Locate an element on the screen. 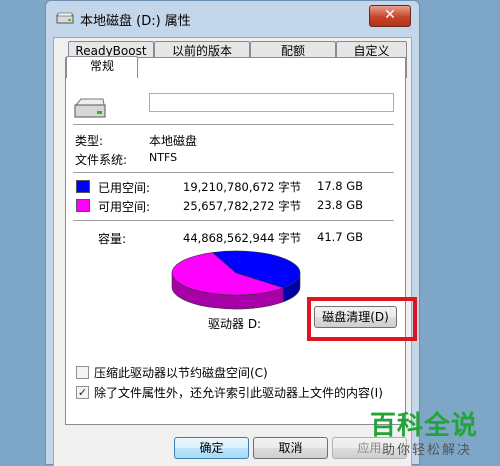 The height and width of the screenshot is (466, 500). close-button: ✕ is located at coordinates (390, 16).